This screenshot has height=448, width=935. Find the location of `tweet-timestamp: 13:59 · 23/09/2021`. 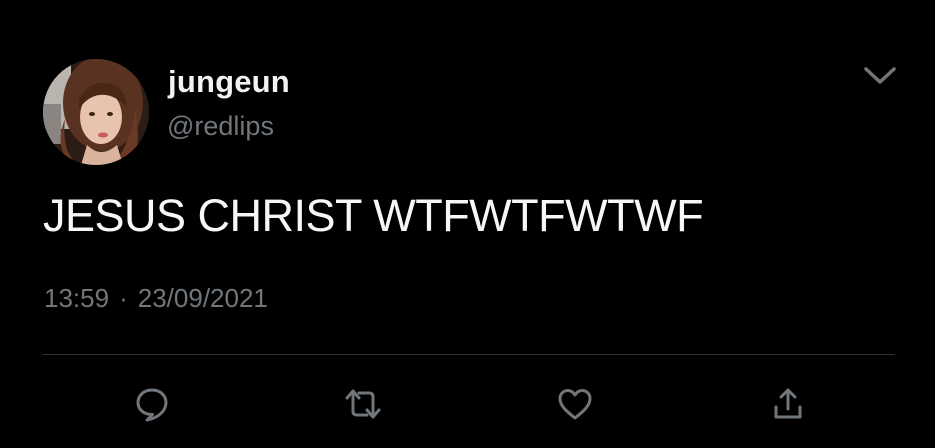

tweet-timestamp: 13:59 · 23/09/2021 is located at coordinates (156, 298).